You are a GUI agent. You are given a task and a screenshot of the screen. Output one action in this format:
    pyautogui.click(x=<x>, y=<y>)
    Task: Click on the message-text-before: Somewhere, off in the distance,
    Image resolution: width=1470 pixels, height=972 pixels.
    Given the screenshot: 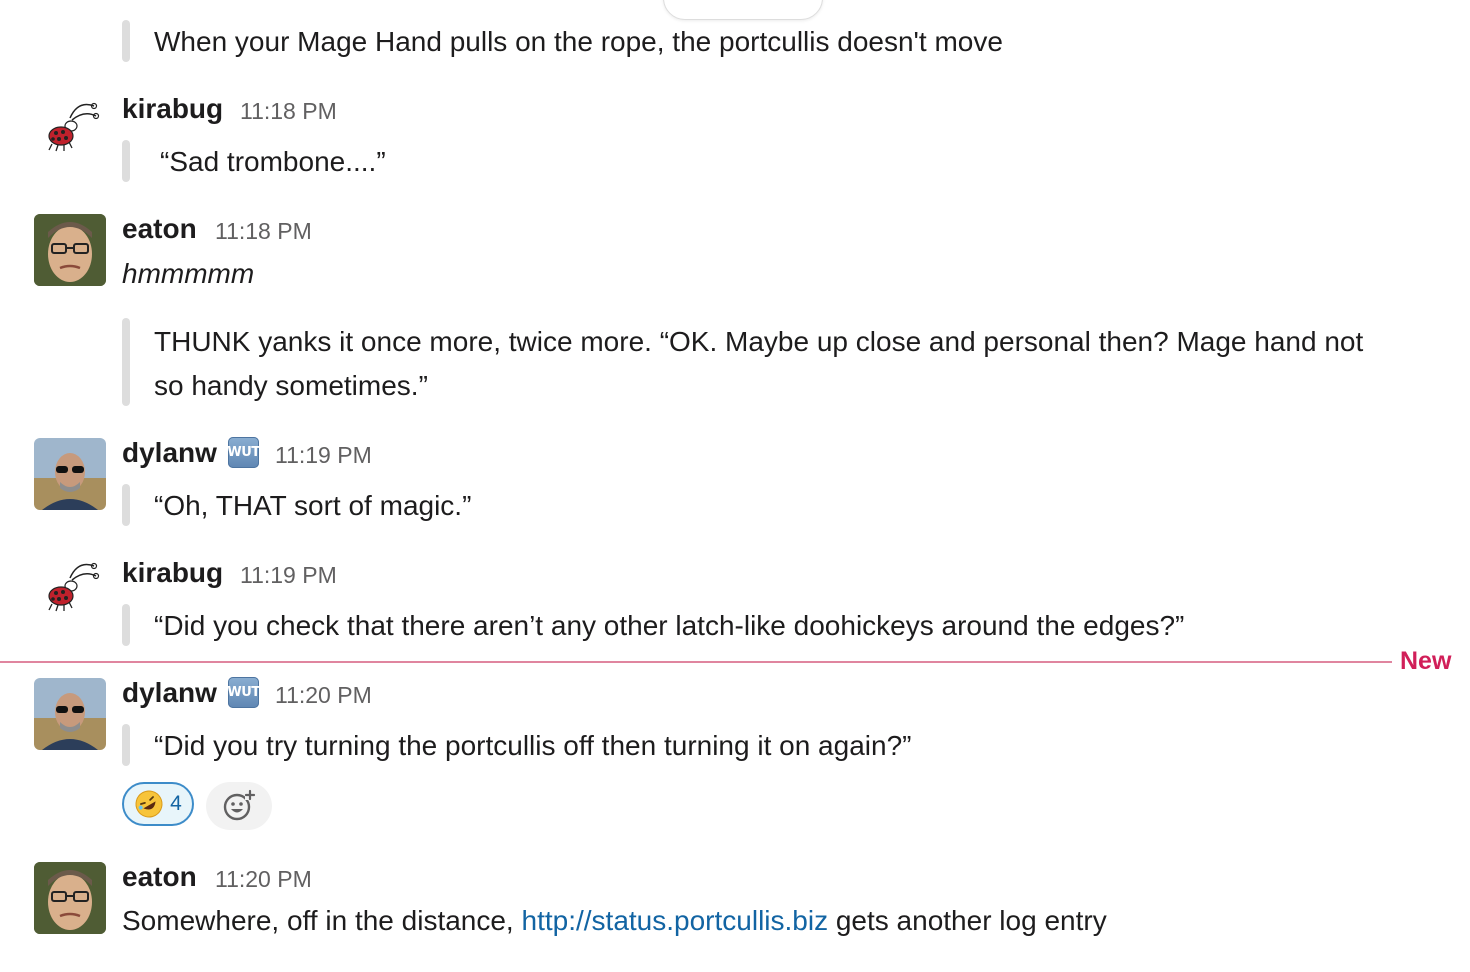 What is the action you would take?
    pyautogui.click(x=322, y=920)
    